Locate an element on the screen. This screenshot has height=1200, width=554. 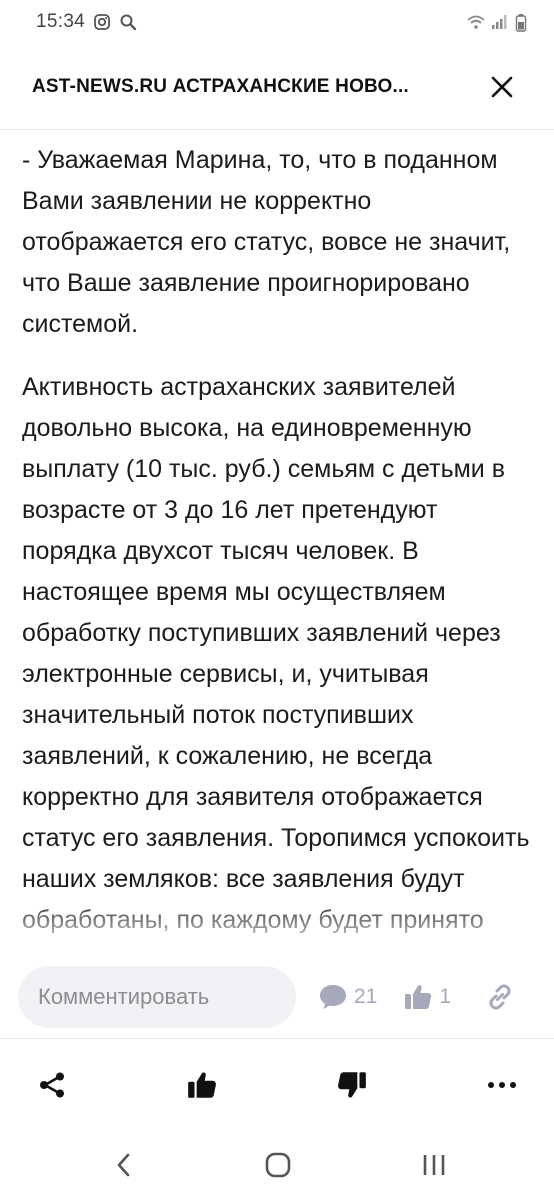
home-button is located at coordinates (278, 1165).